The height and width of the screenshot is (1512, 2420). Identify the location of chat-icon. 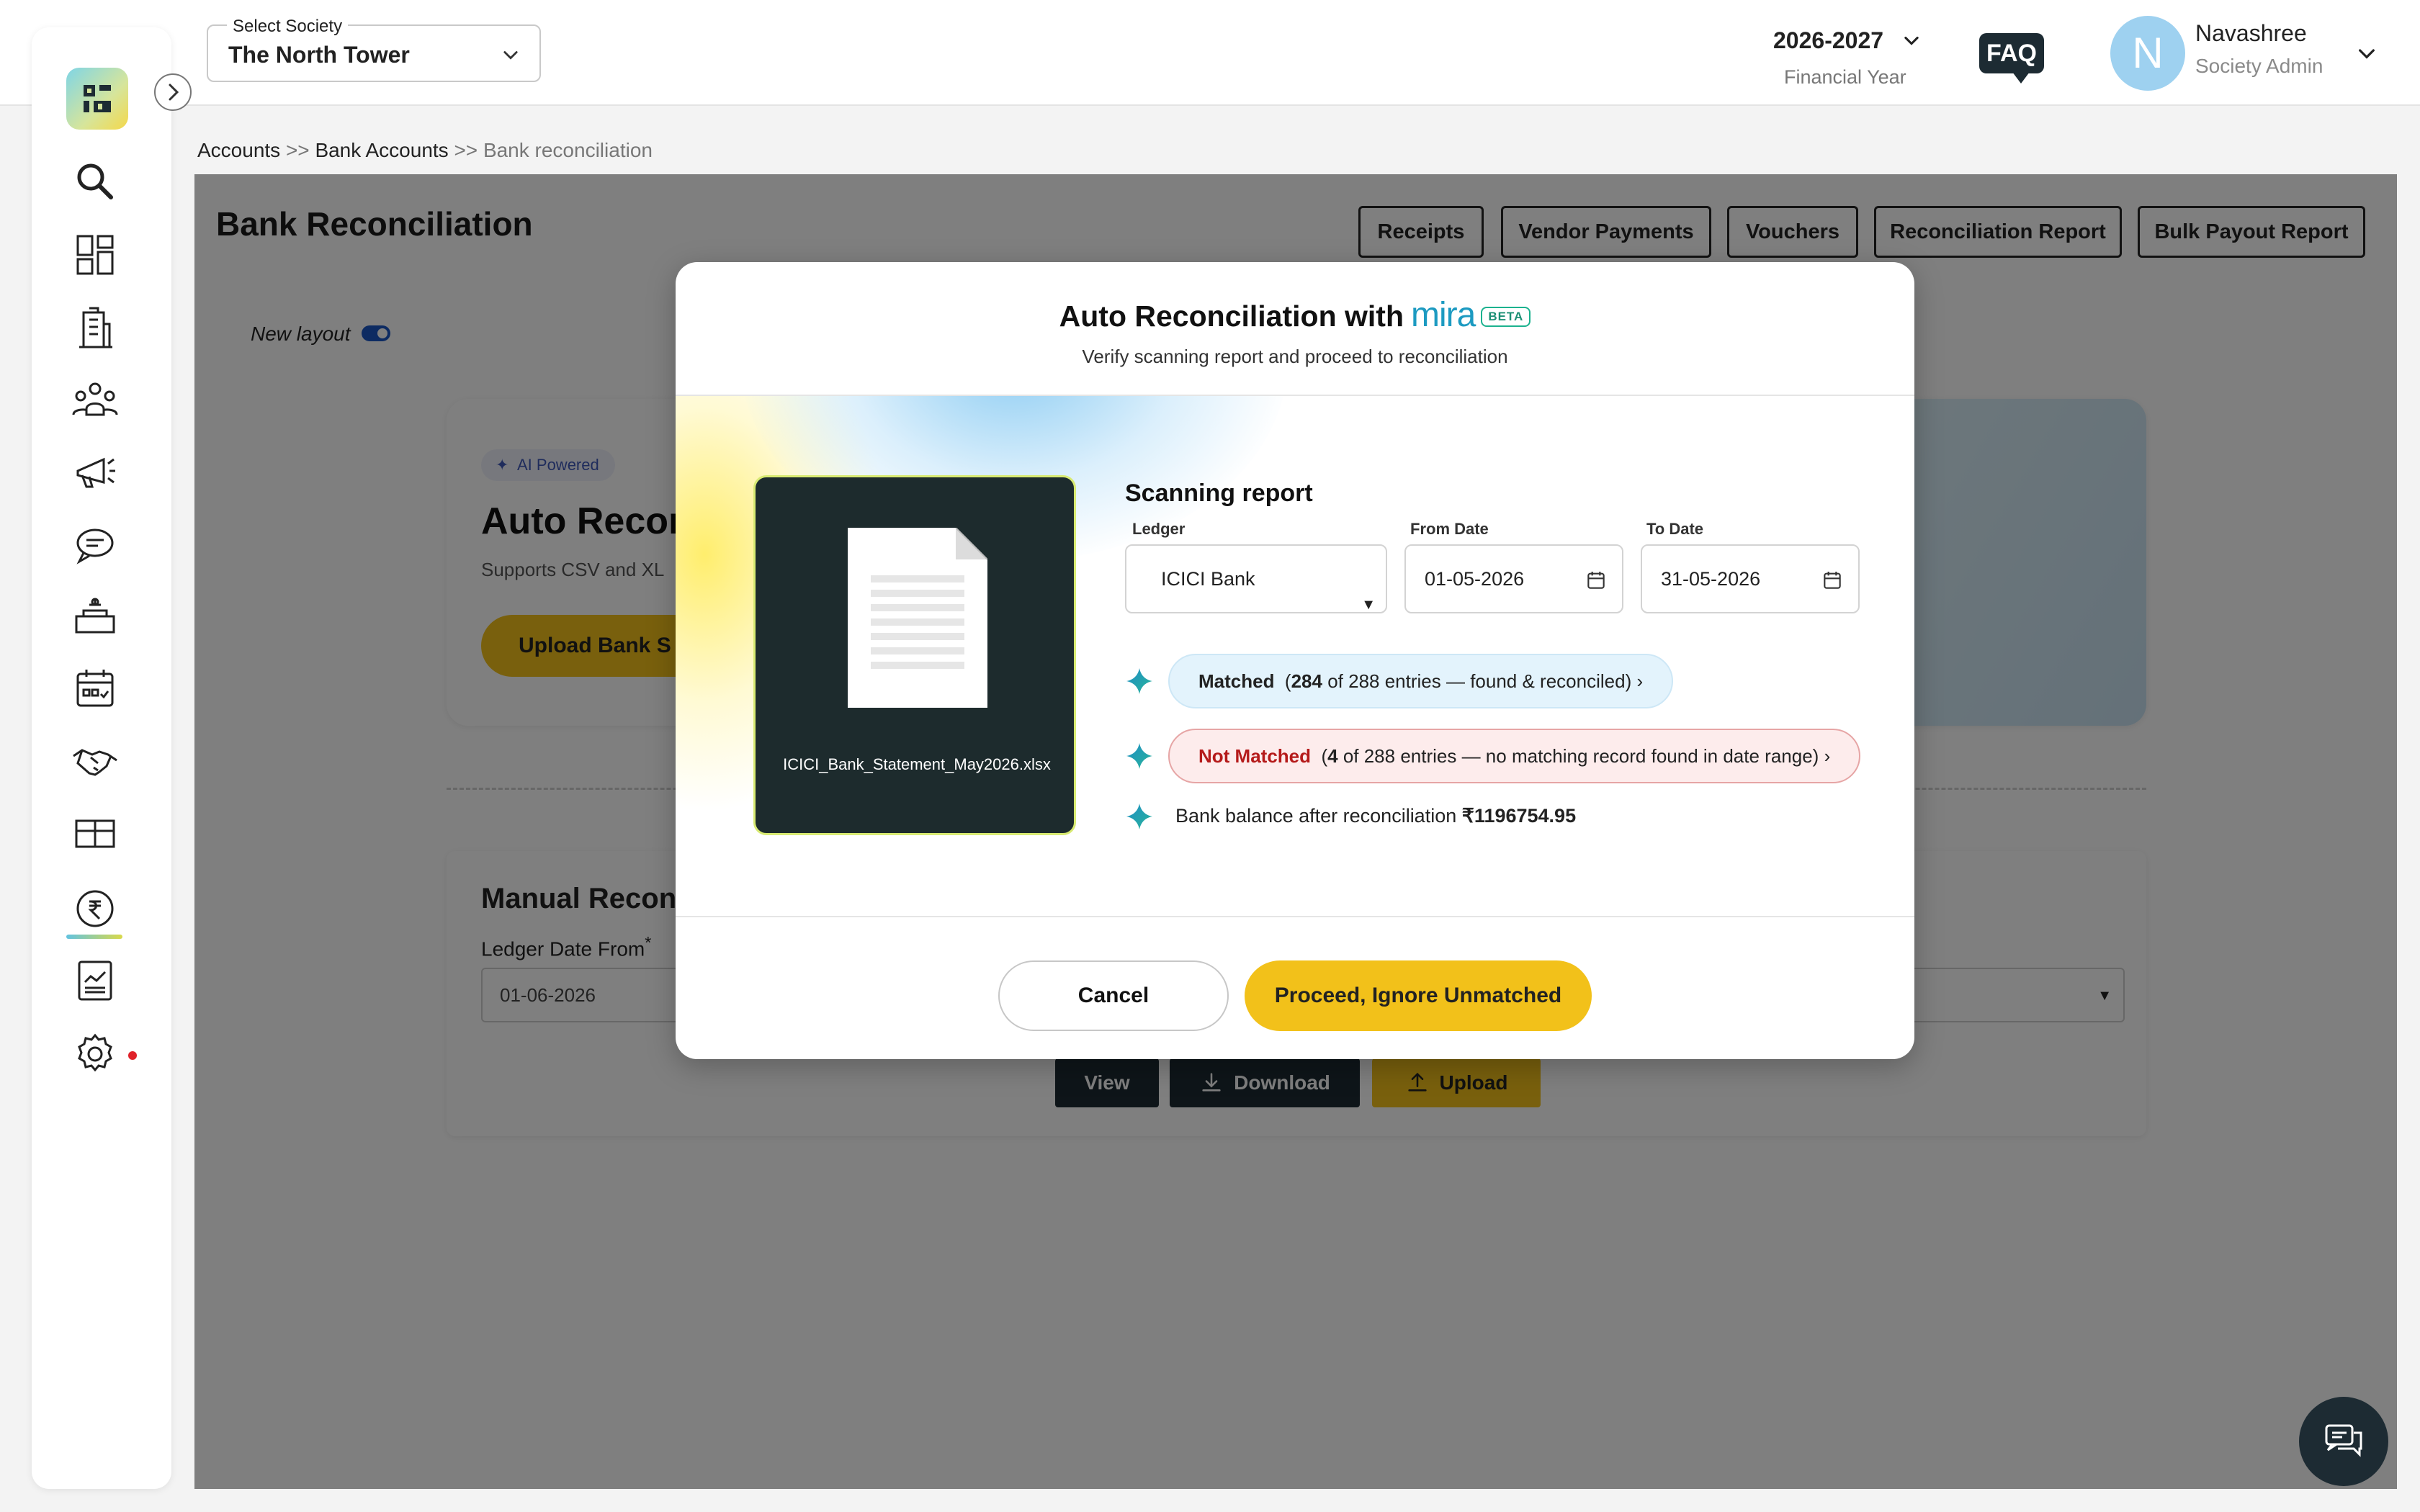
(2343, 1440).